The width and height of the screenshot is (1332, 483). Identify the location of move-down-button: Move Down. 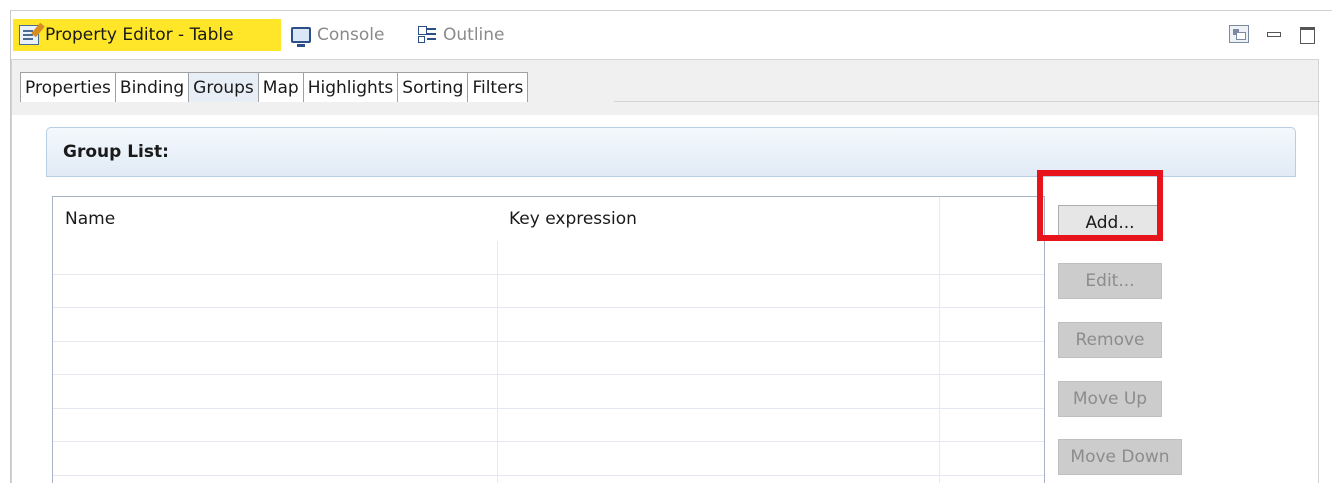
(1120, 457).